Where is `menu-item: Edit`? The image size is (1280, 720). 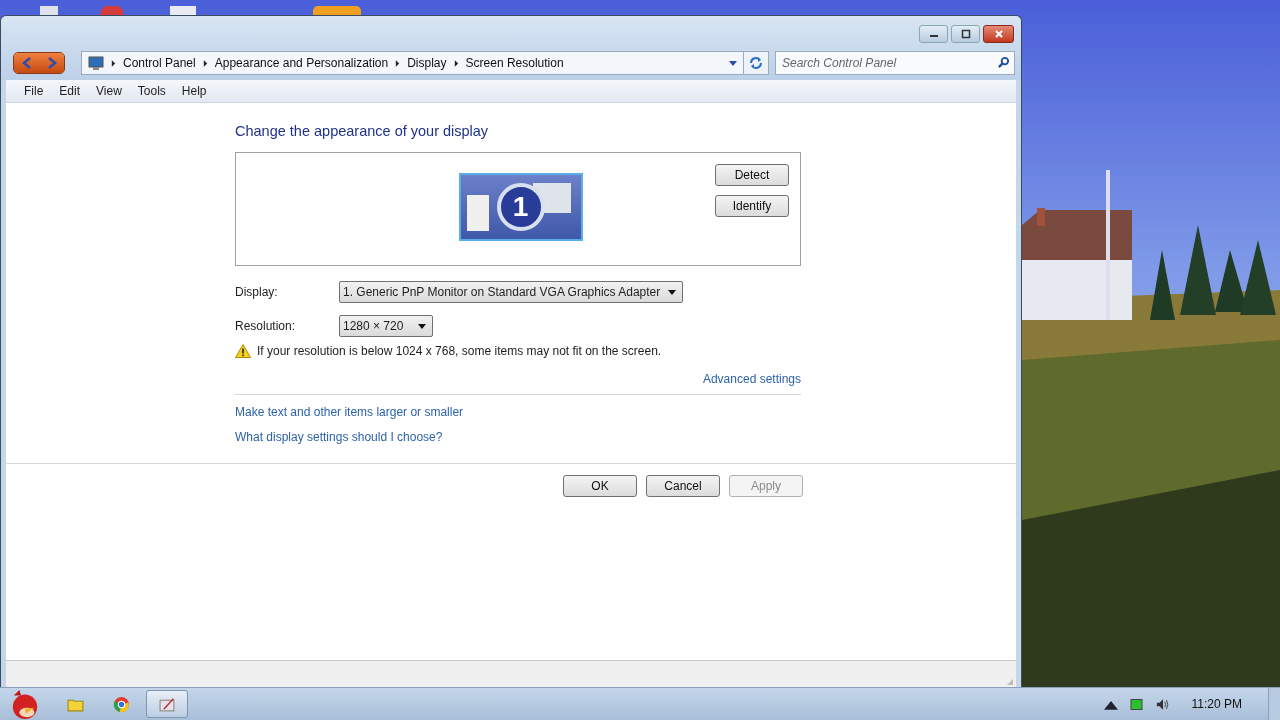 menu-item: Edit is located at coordinates (70, 91).